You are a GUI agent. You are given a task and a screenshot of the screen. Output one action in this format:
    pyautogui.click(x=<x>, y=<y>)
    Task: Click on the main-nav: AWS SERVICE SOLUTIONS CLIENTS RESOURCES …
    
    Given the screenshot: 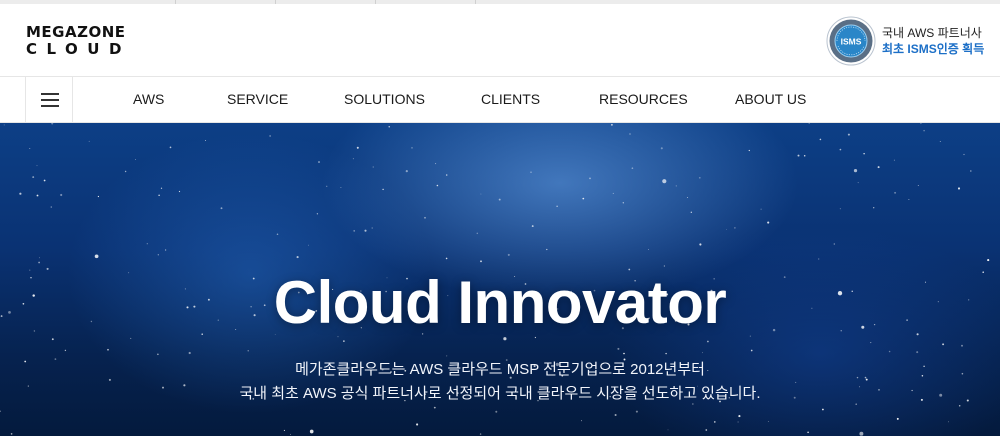 What is the action you would take?
    pyautogui.click(x=500, y=99)
    